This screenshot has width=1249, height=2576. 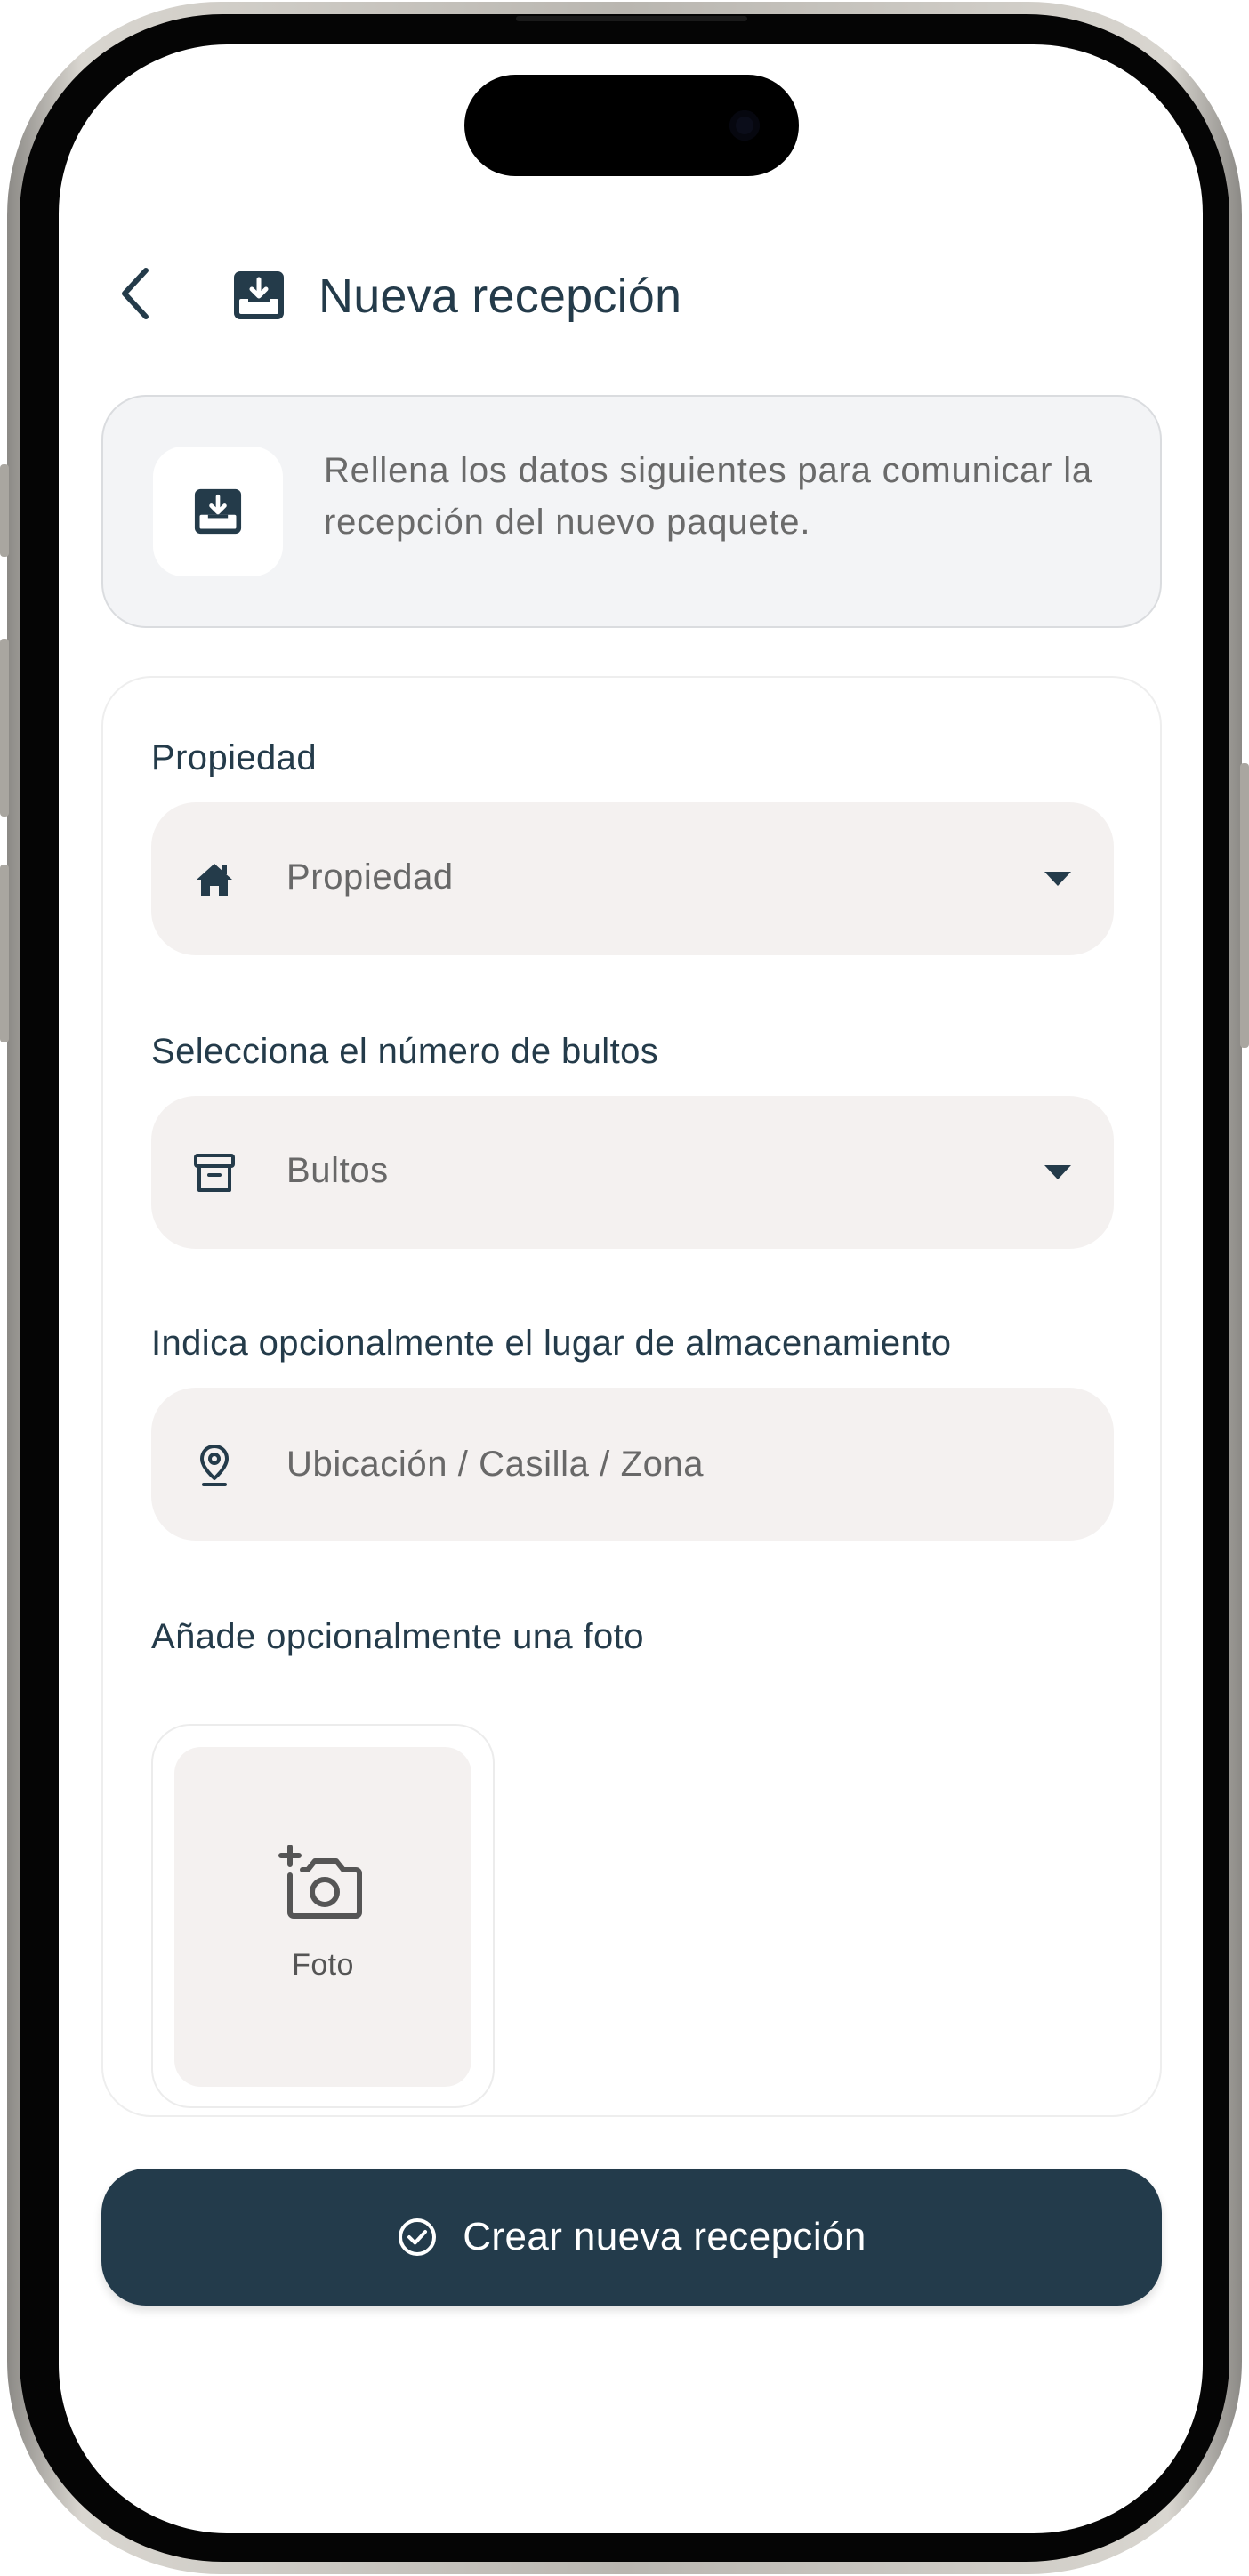 I want to click on dynamic-island, so click(x=632, y=125).